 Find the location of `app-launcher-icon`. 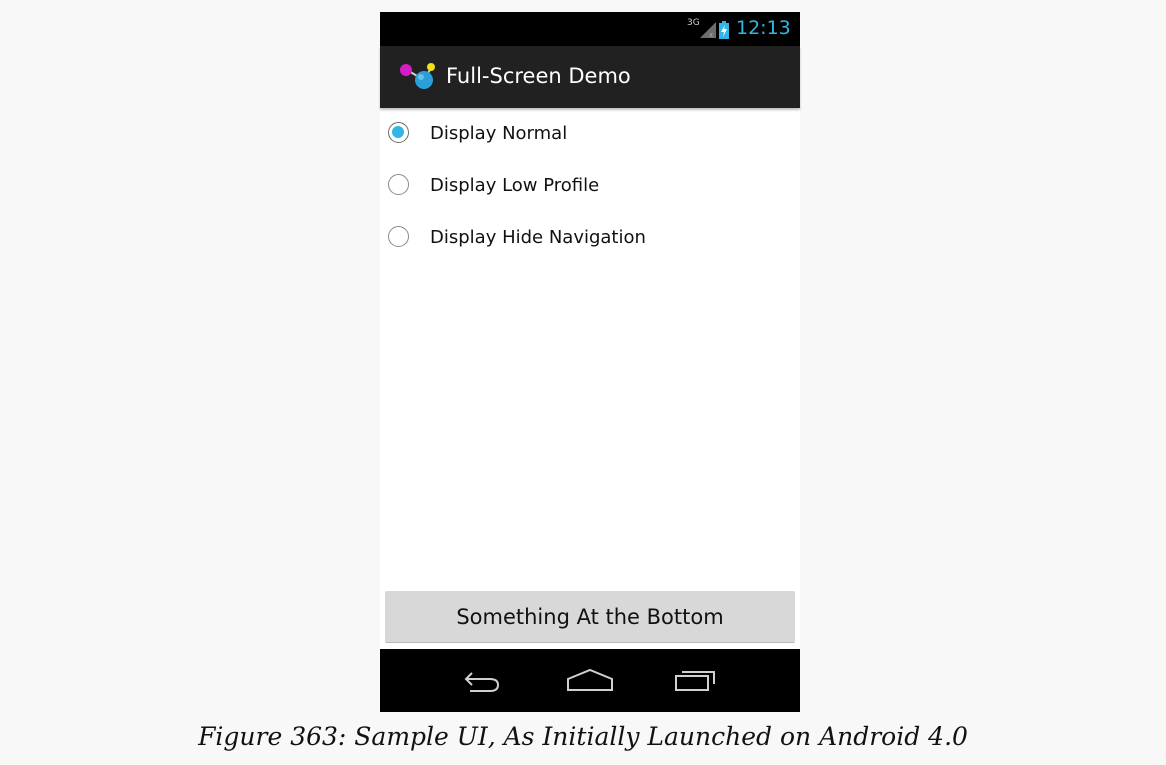

app-launcher-icon is located at coordinates (417, 76).